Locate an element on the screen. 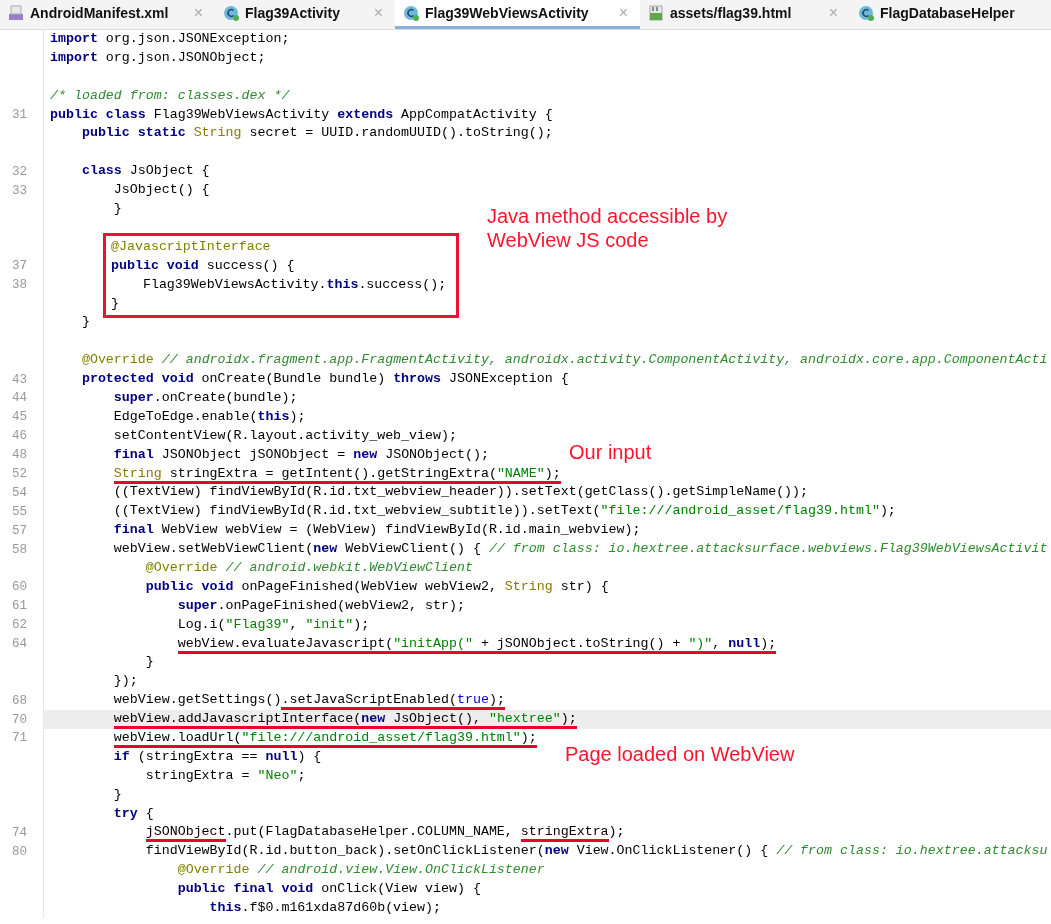 This screenshot has width=1051, height=924. code-line: @Override // androidx.fragment.app.FragmentActivity, androidx.activity.ComponentActivity, androidx.core.app.ComponentActi is located at coordinates (564, 360).